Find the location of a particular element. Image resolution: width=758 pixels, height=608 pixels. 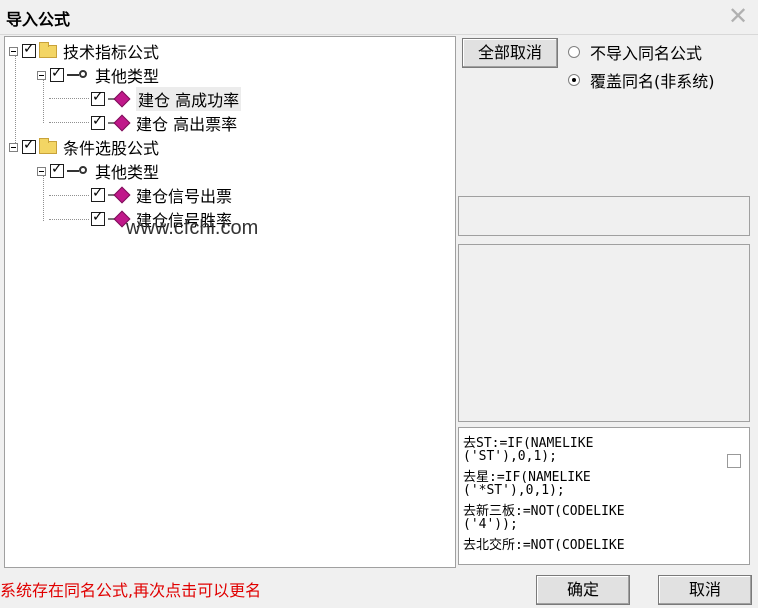

code-line: 去北交所:=NOT(CODELIKE is located at coordinates (544, 545).